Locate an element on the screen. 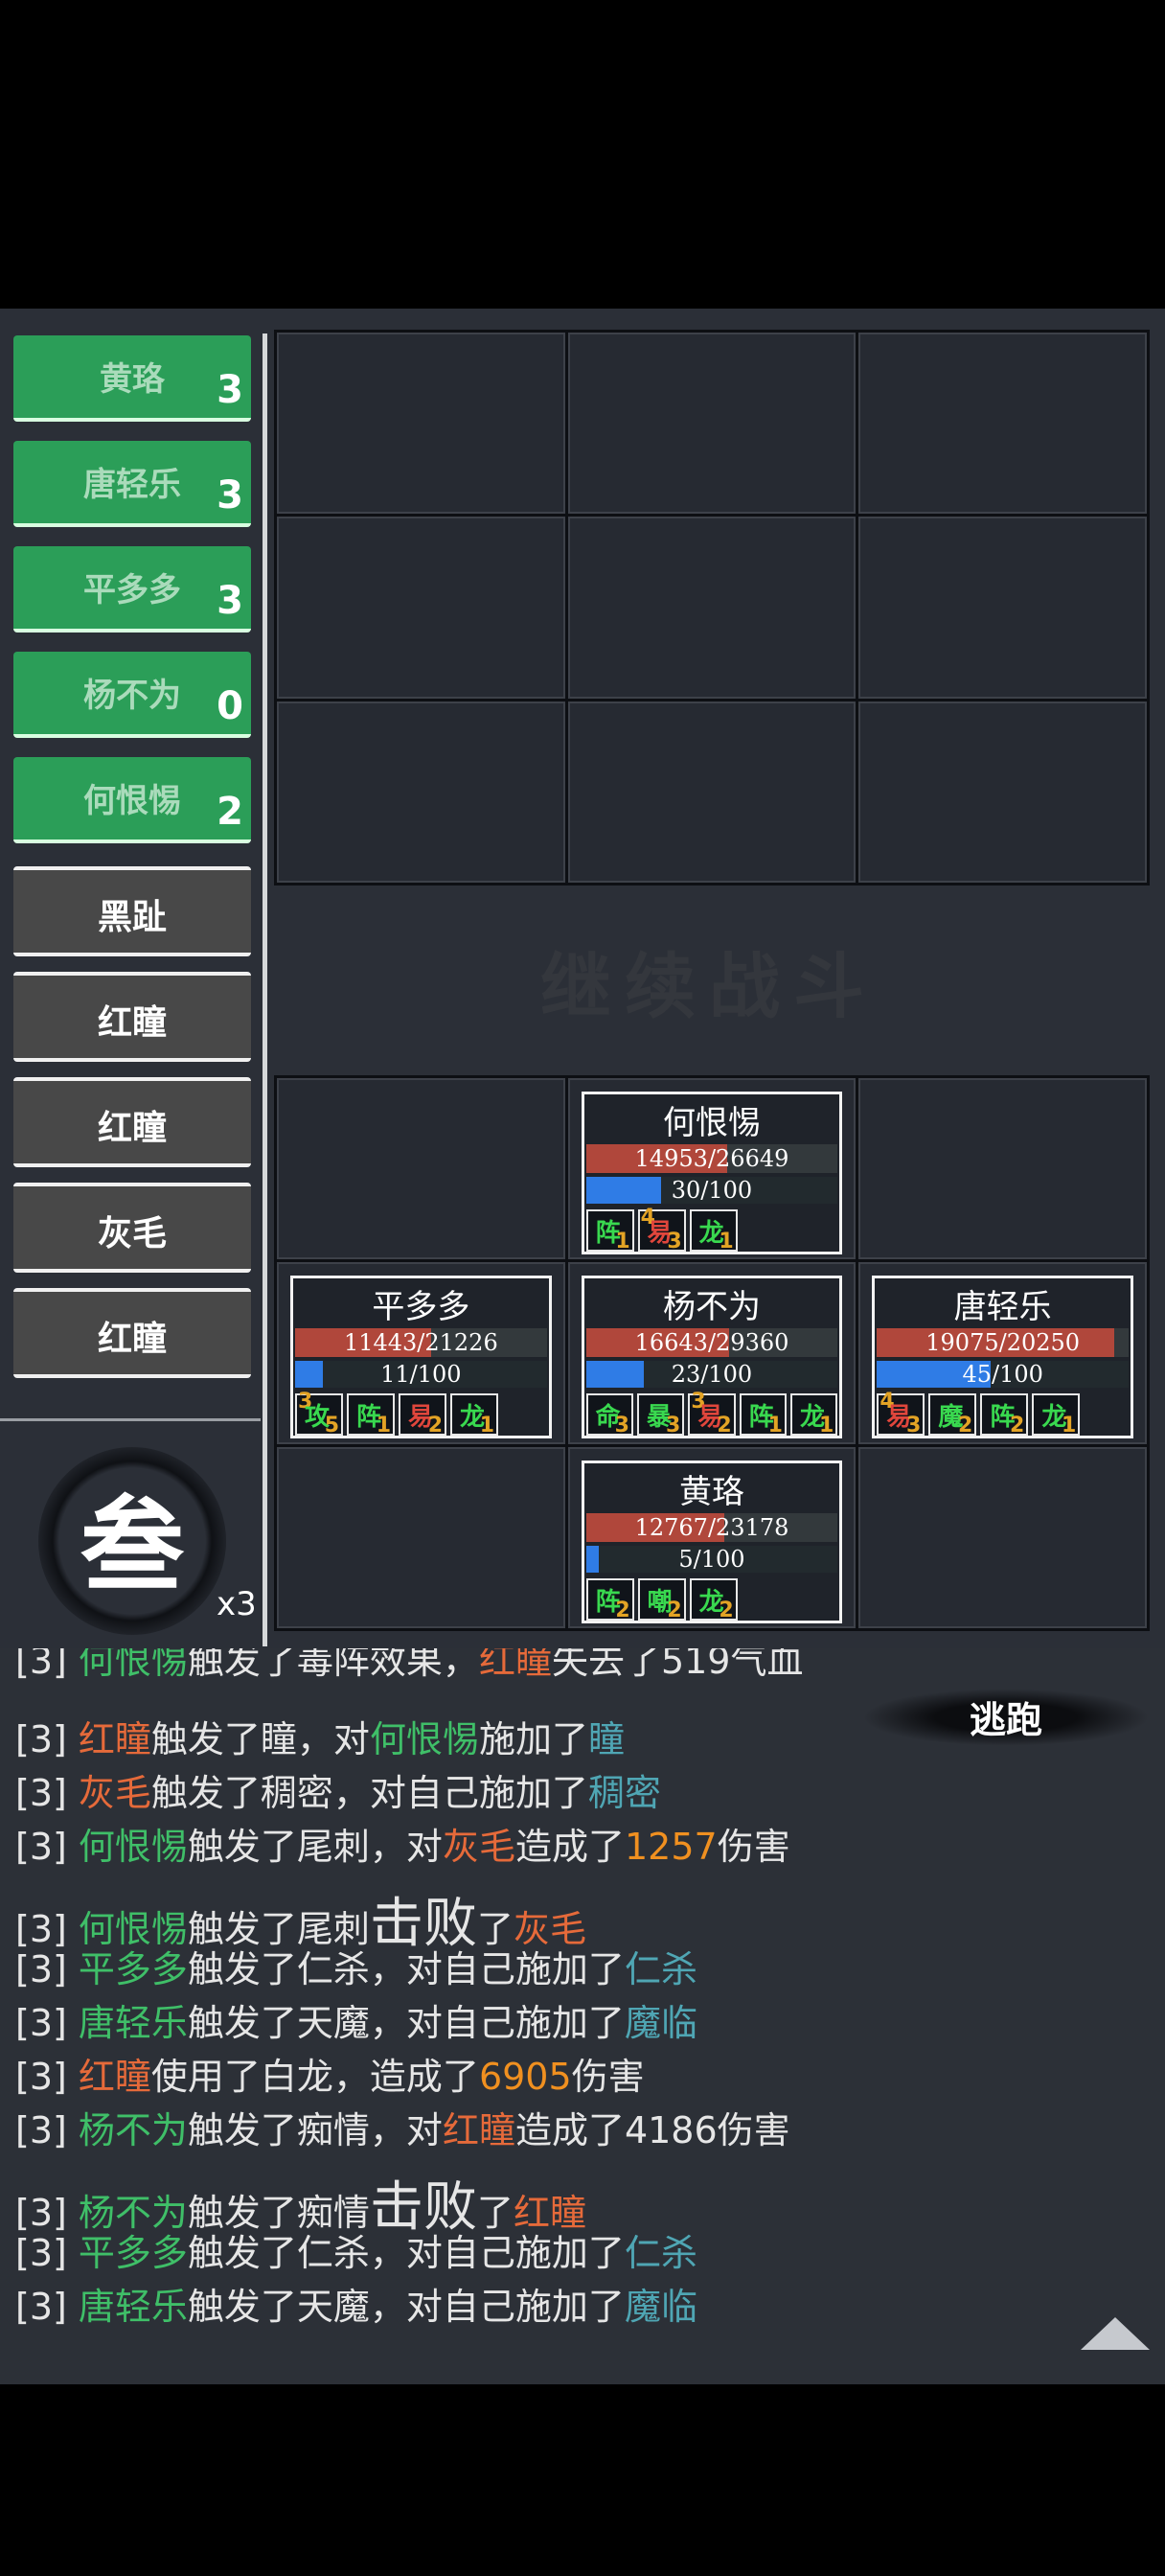 This screenshot has width=1165, height=2576. log-segment: 仁杀 is located at coordinates (661, 2253).